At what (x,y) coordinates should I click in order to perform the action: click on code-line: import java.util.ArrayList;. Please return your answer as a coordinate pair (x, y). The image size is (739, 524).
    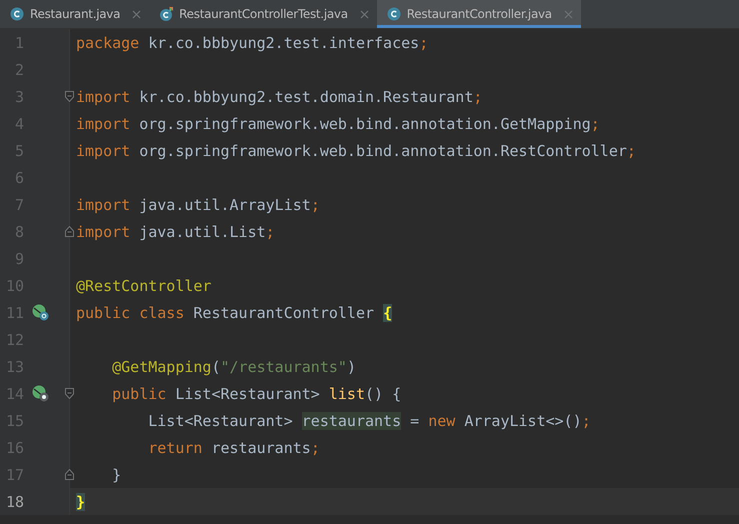
    Looking at the image, I should click on (198, 205).